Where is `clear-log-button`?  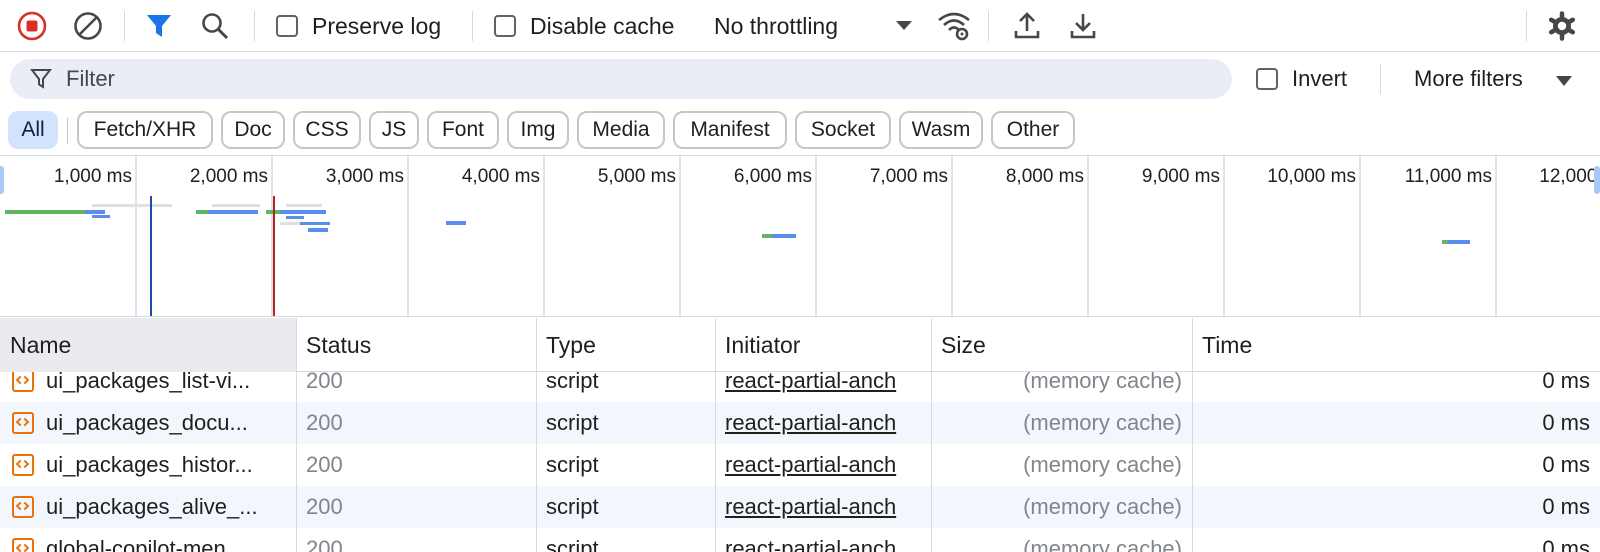
clear-log-button is located at coordinates (88, 26).